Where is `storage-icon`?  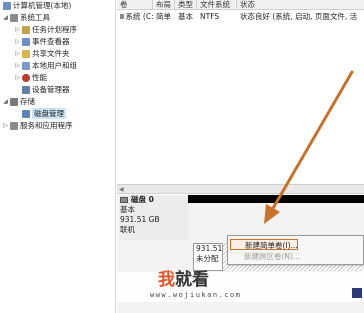
storage-icon is located at coordinates (14, 101).